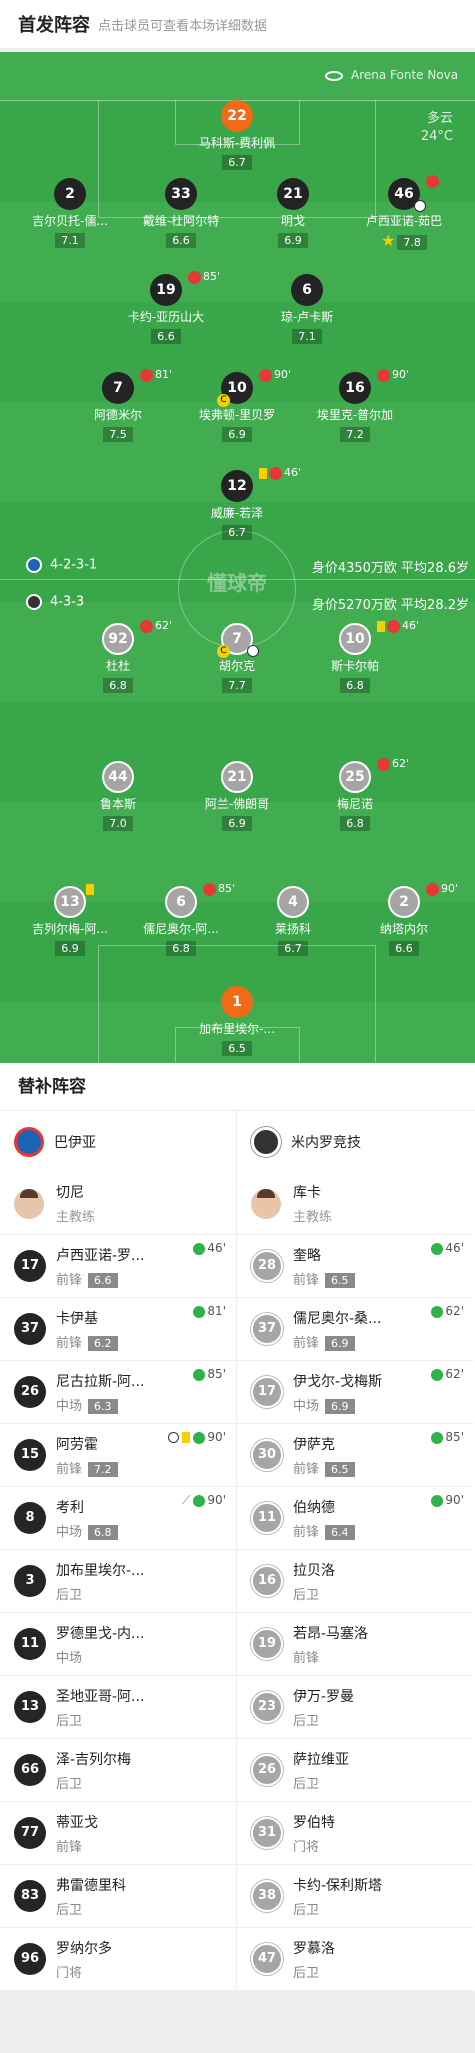  I want to click on bench-player-row: 38 卡约-保利斯塔 后卫, so click(355, 1896).